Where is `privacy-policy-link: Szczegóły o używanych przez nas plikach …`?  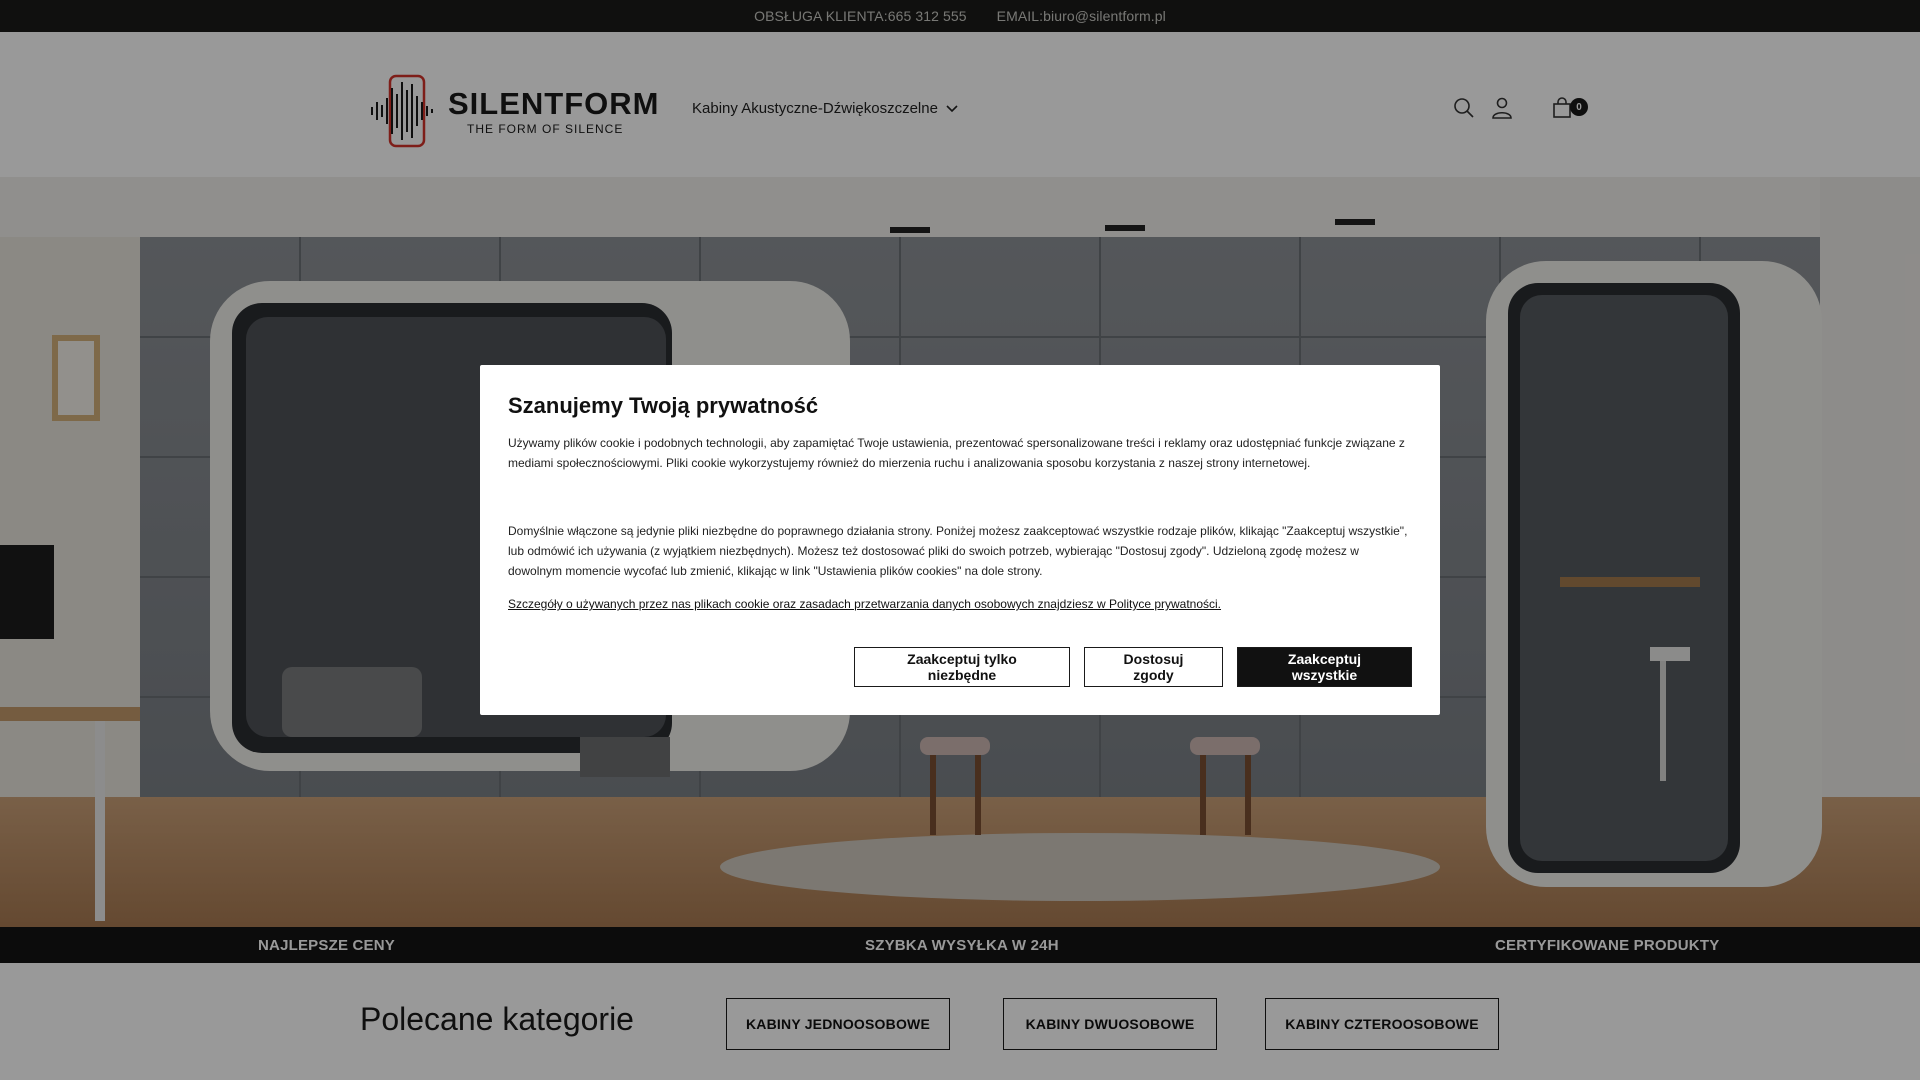
privacy-policy-link: Szczegóły o używanych przez nas plikach … is located at coordinates (864, 604).